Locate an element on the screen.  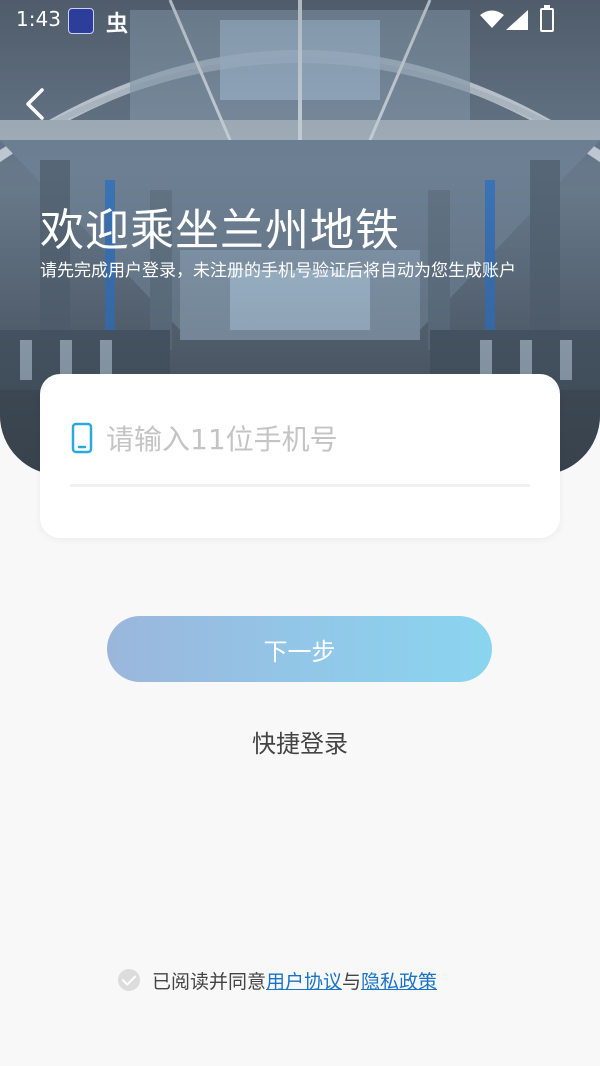
notification-app-icon is located at coordinates (81, 21).